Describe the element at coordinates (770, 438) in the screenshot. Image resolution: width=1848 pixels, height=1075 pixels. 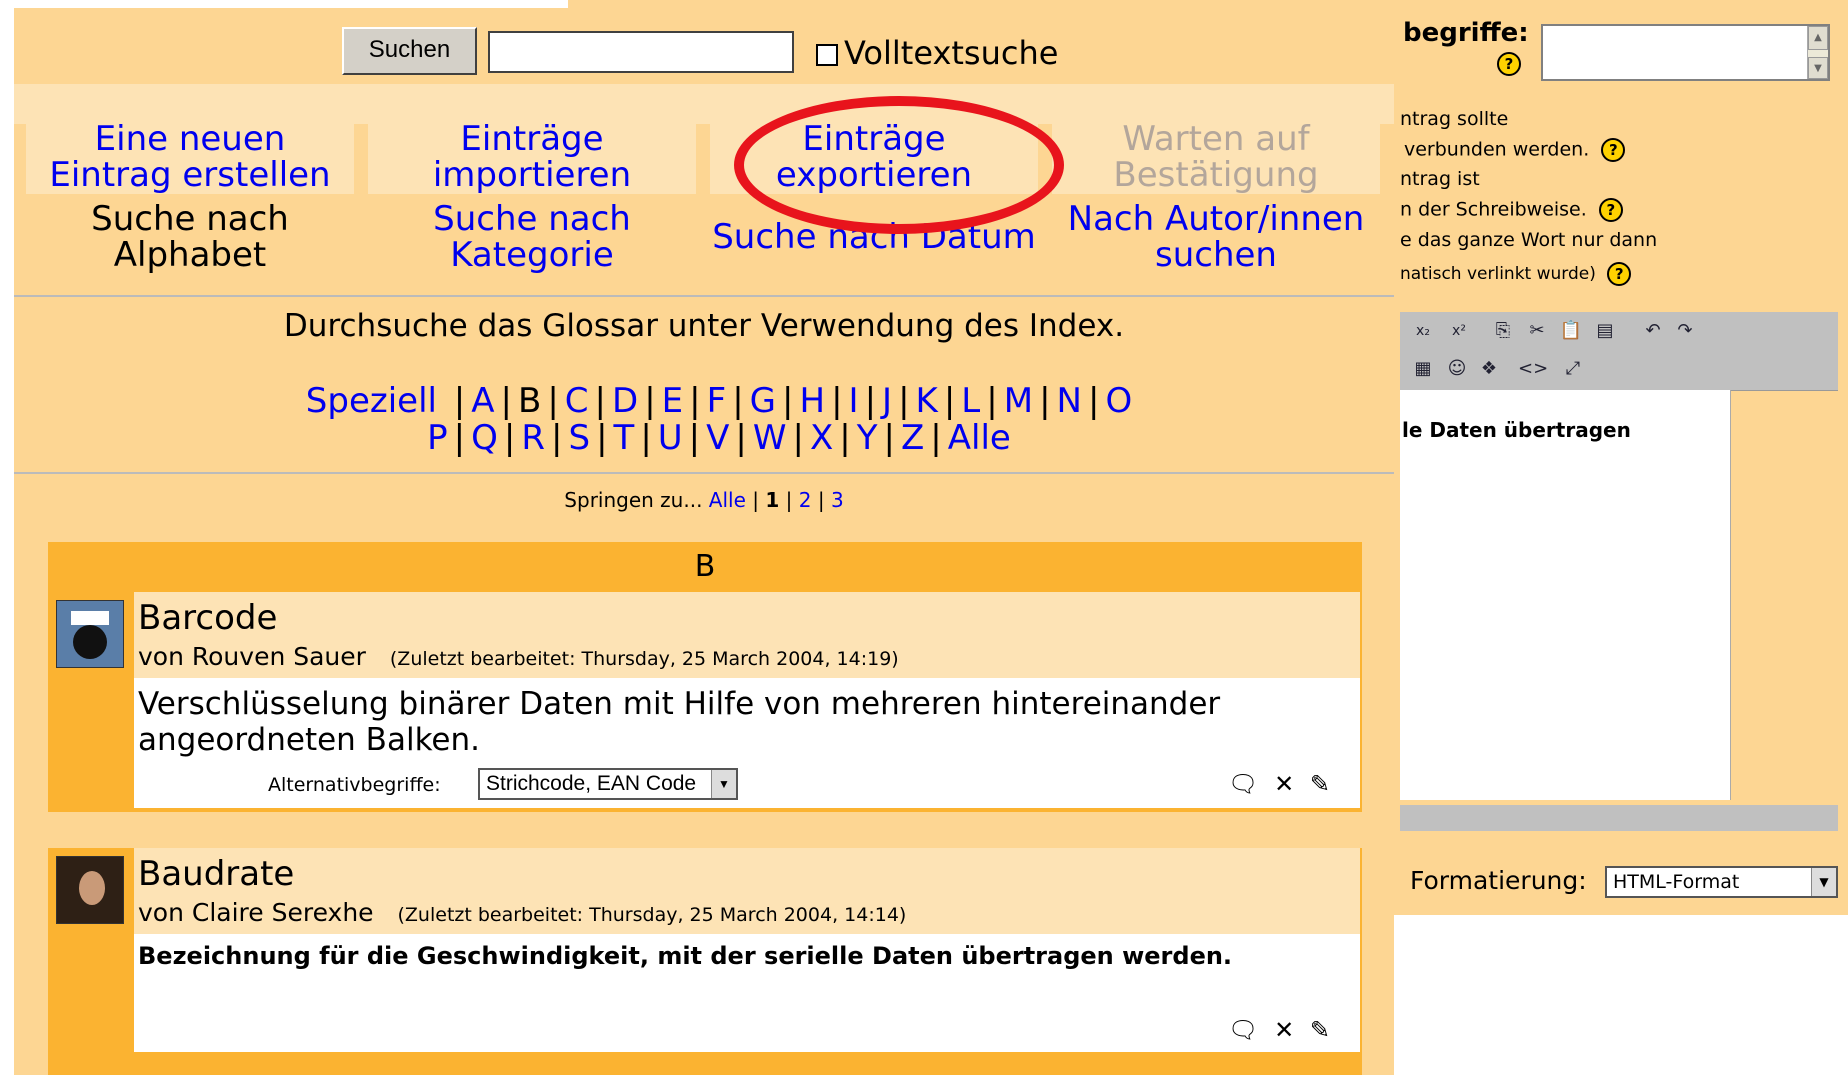
I see `letter-w: W` at that location.